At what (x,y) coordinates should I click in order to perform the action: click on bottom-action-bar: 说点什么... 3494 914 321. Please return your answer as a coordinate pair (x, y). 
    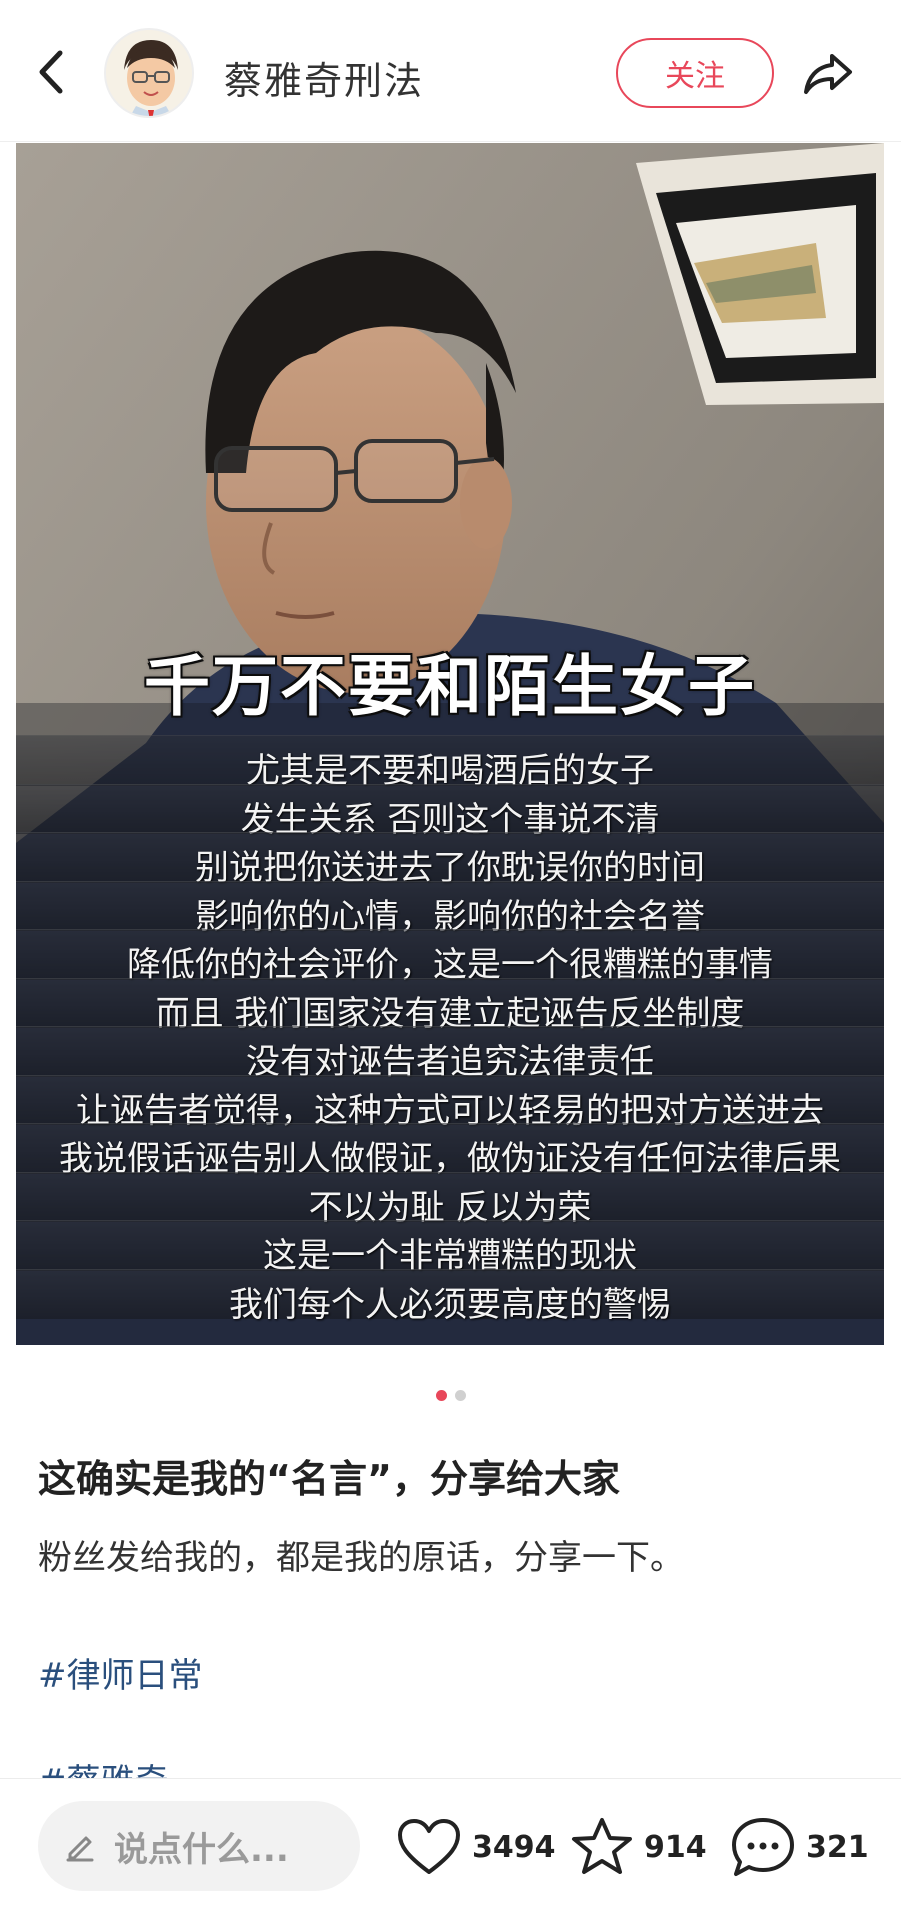
    Looking at the image, I should click on (450, 1847).